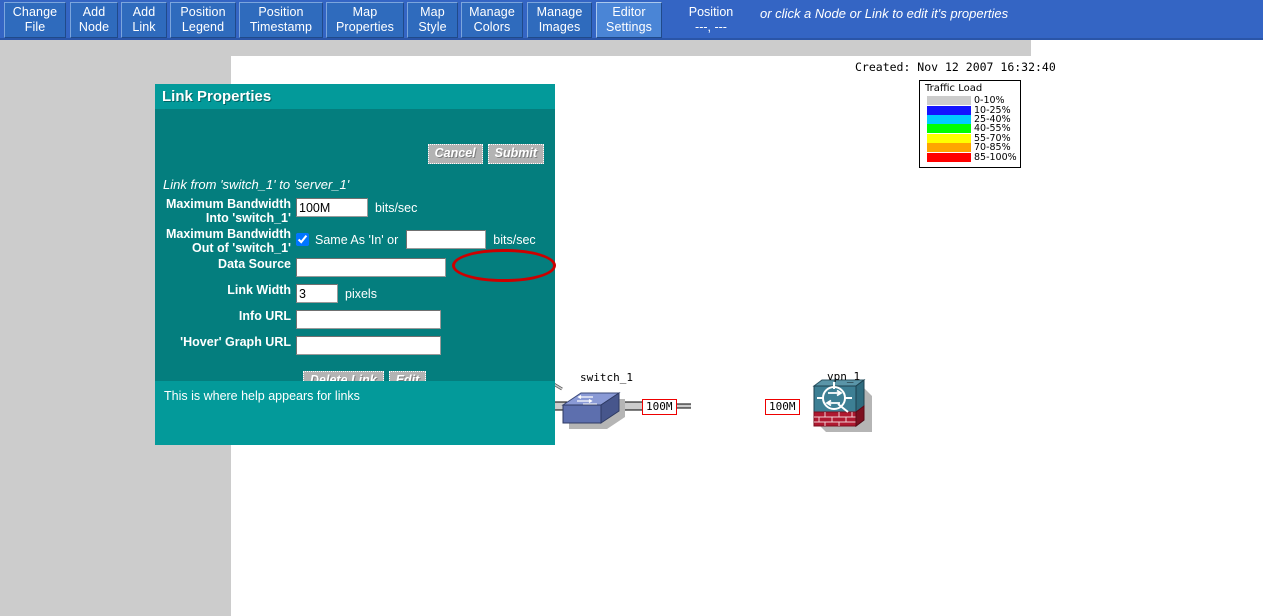  Describe the element at coordinates (432, 20) in the screenshot. I see `toolbar-button-map-style: Map Style` at that location.